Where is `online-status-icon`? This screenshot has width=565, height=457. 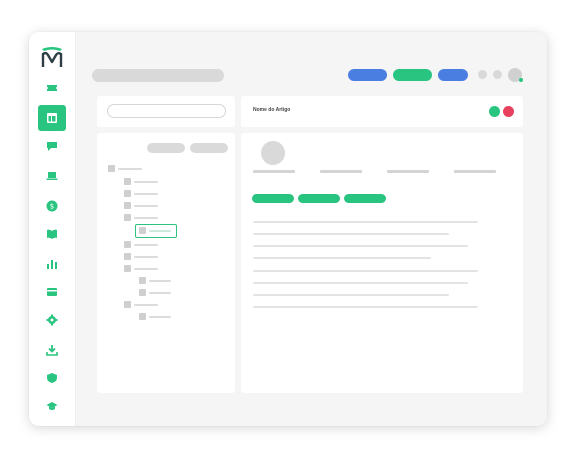
online-status-icon is located at coordinates (521, 80).